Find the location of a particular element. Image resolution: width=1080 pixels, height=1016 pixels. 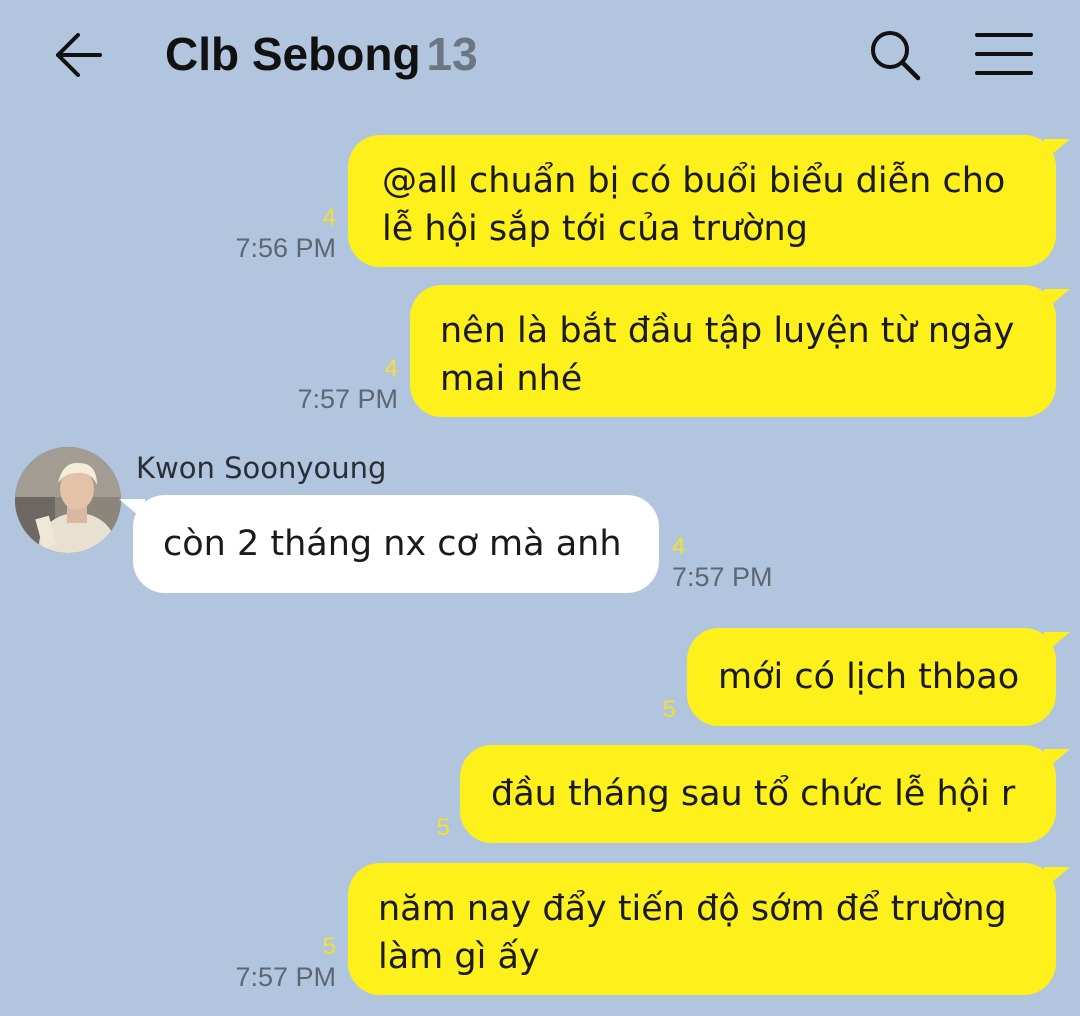

message-meta: 5 7:57 PM is located at coordinates (258, 963).